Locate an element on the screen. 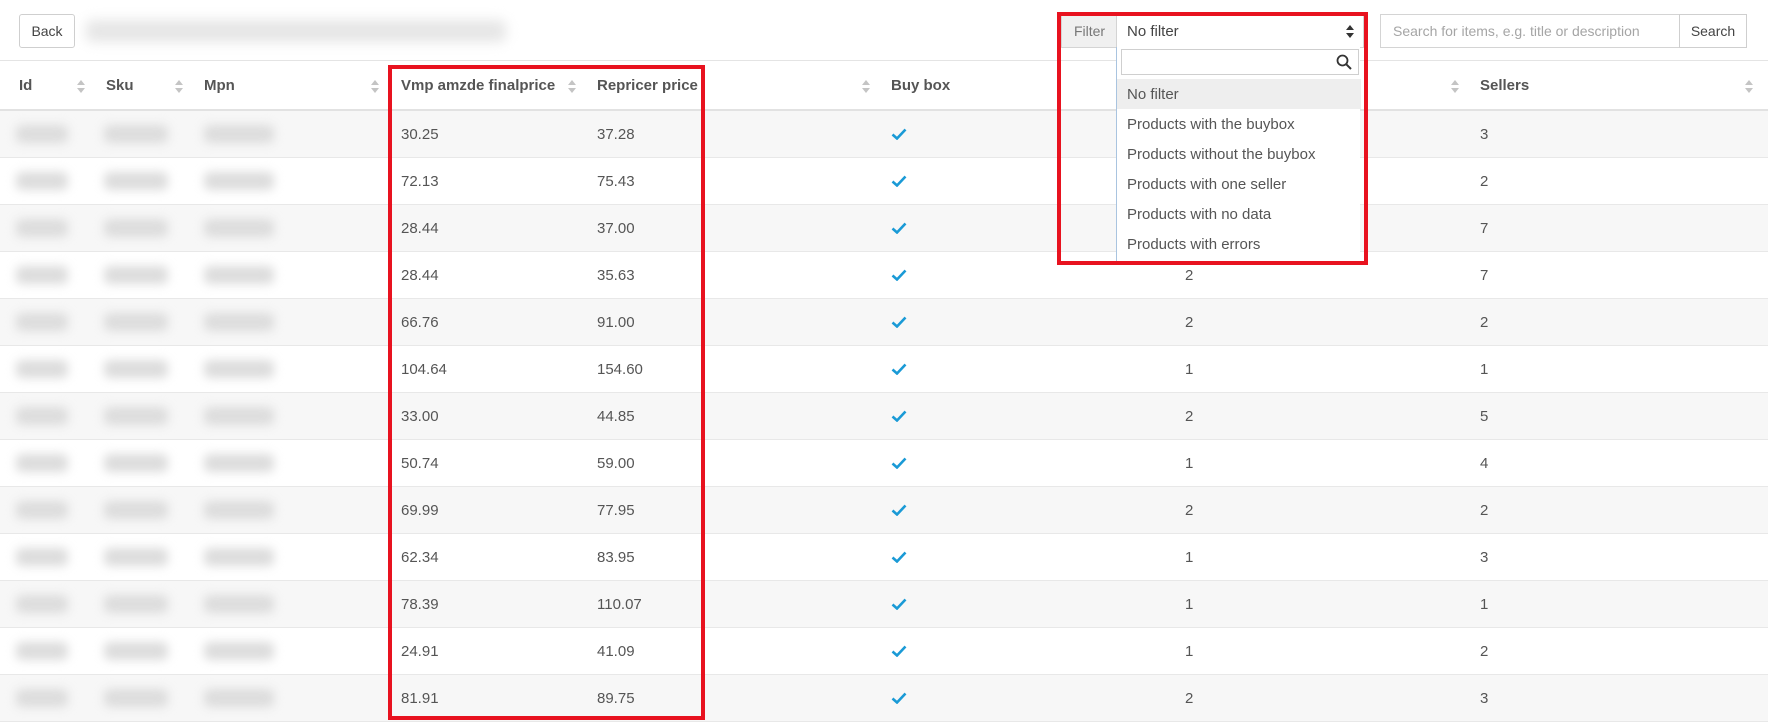  column-header-sellers: Sellers is located at coordinates (1504, 85).